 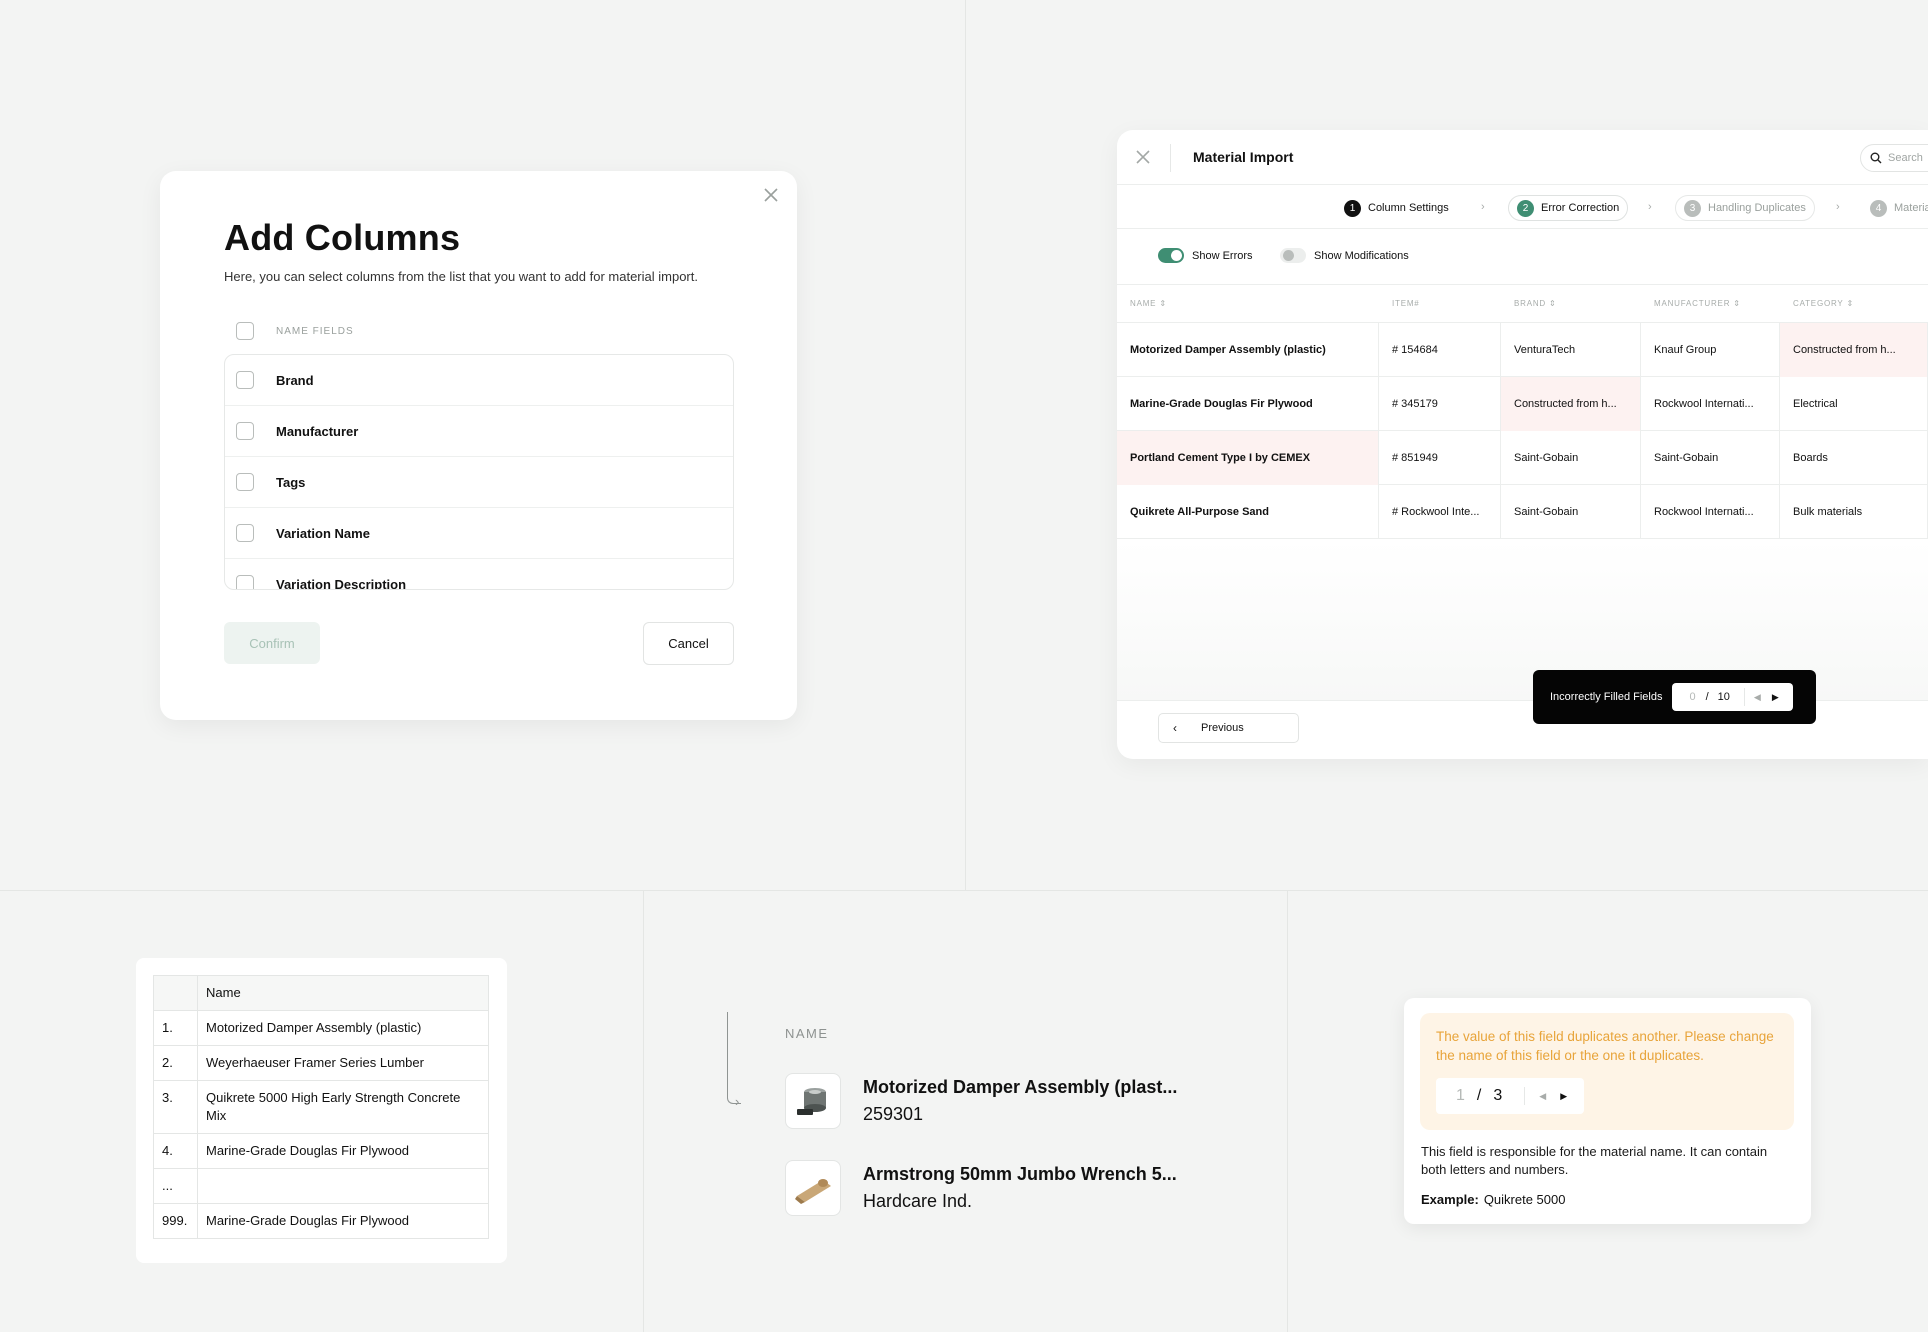 What do you see at coordinates (1406, 303) in the screenshot?
I see `column-header-item: ITEM#` at bounding box center [1406, 303].